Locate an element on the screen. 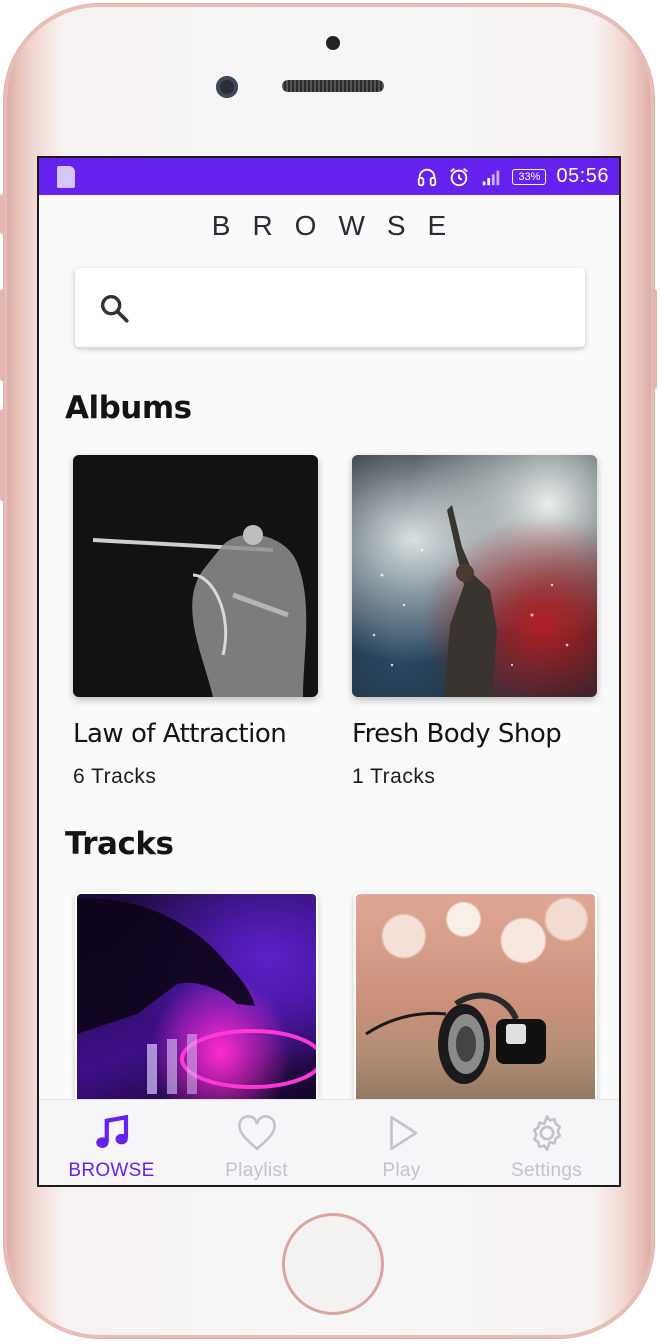 Image resolution: width=660 pixels, height=1344 pixels. album-title: Law of Attraction is located at coordinates (180, 734).